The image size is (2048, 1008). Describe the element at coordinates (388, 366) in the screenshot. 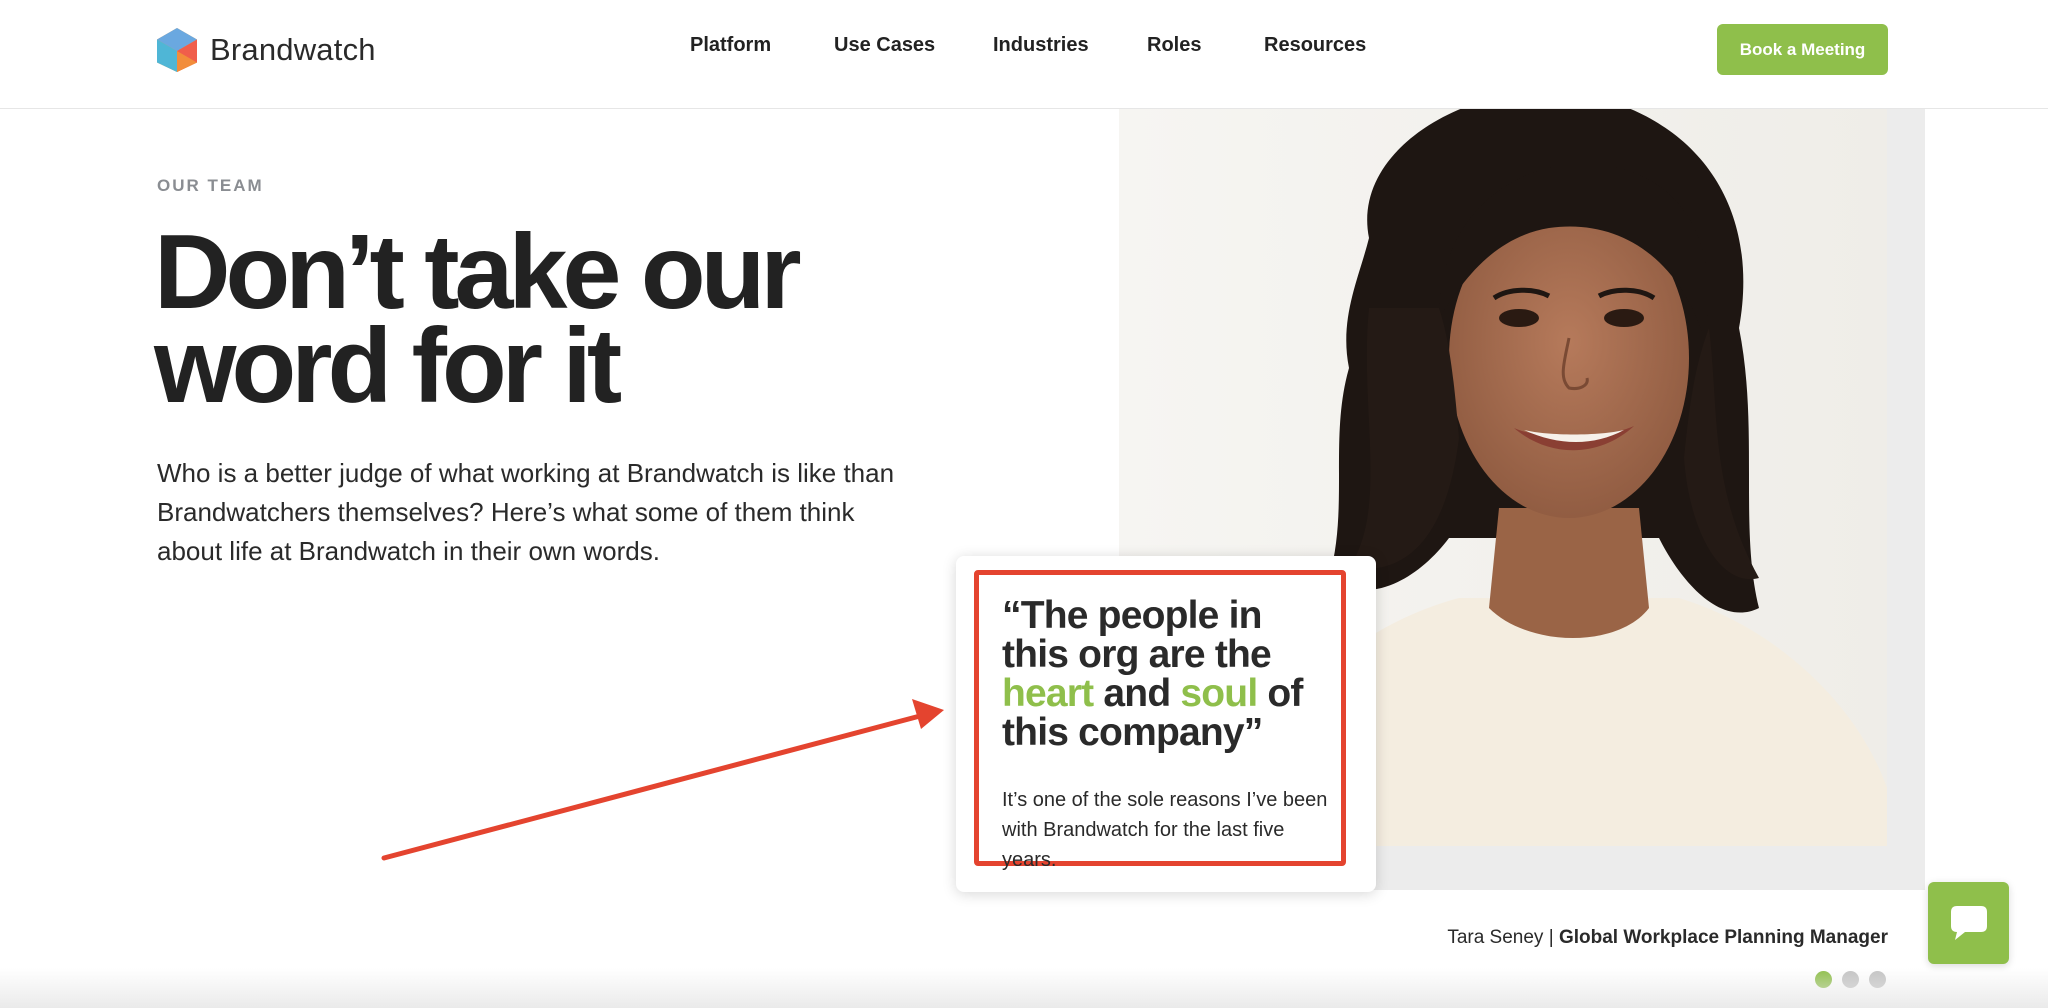

I see `headline-line-2: word for it` at that location.